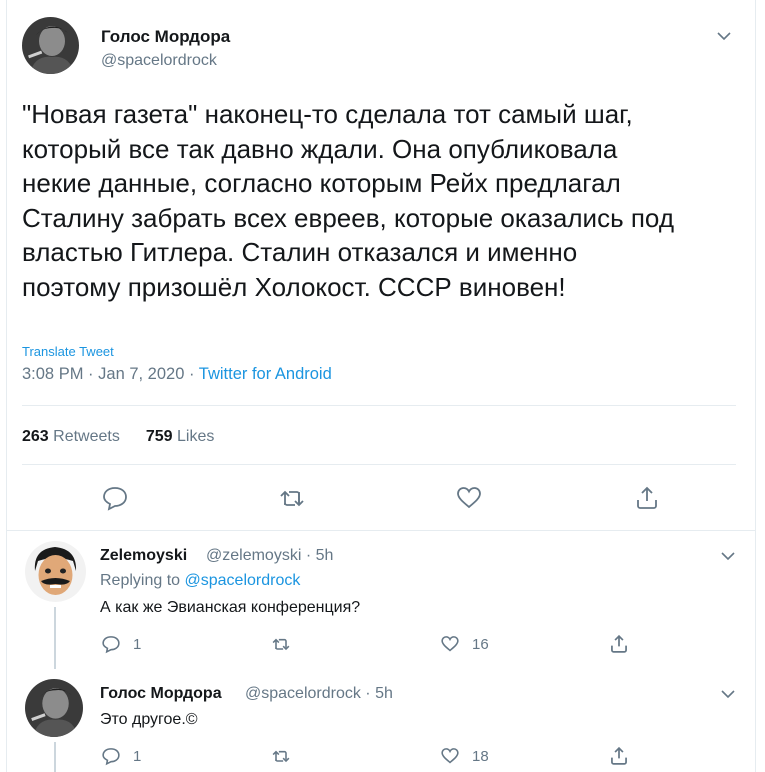 The height and width of the screenshot is (772, 765). What do you see at coordinates (68, 351) in the screenshot?
I see `translate-tweet-link: Translate Tweet` at bounding box center [68, 351].